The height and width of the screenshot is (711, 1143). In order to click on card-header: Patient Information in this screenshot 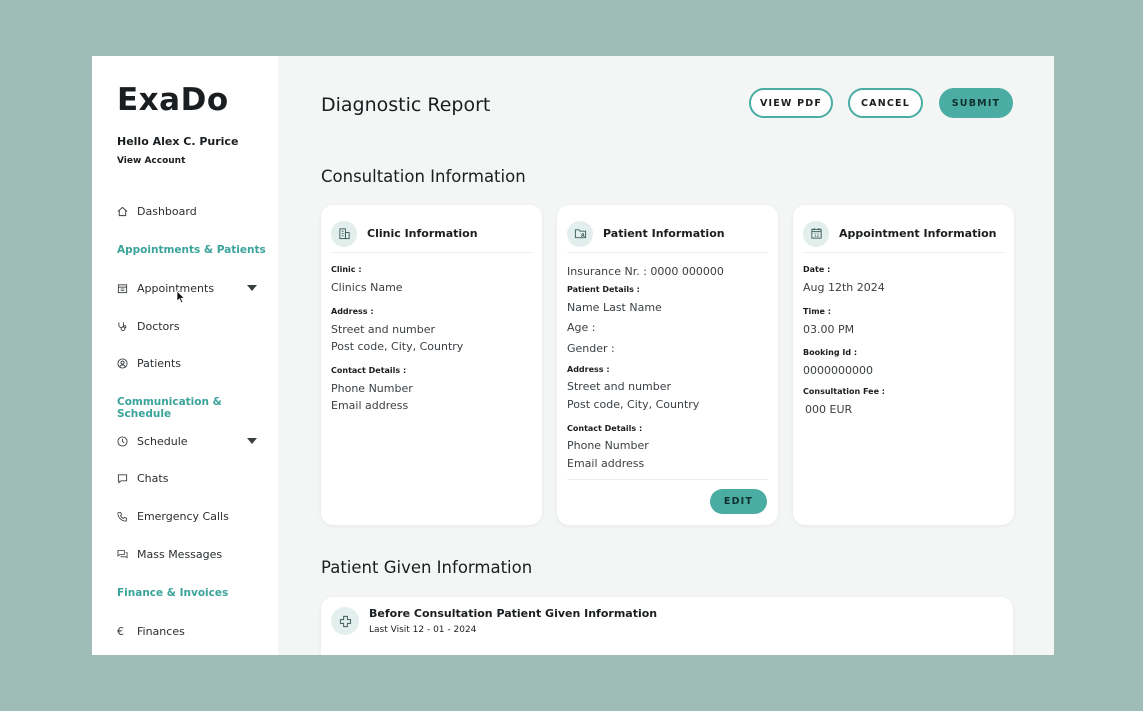, I will do `click(667, 234)`.